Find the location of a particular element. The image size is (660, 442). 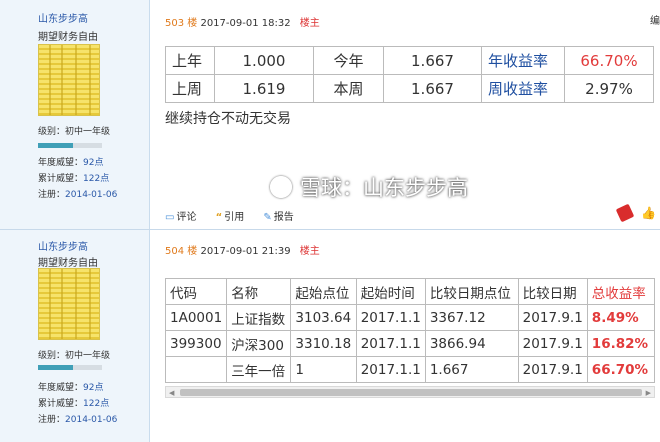

table-cell: 2.97% is located at coordinates (609, 88).